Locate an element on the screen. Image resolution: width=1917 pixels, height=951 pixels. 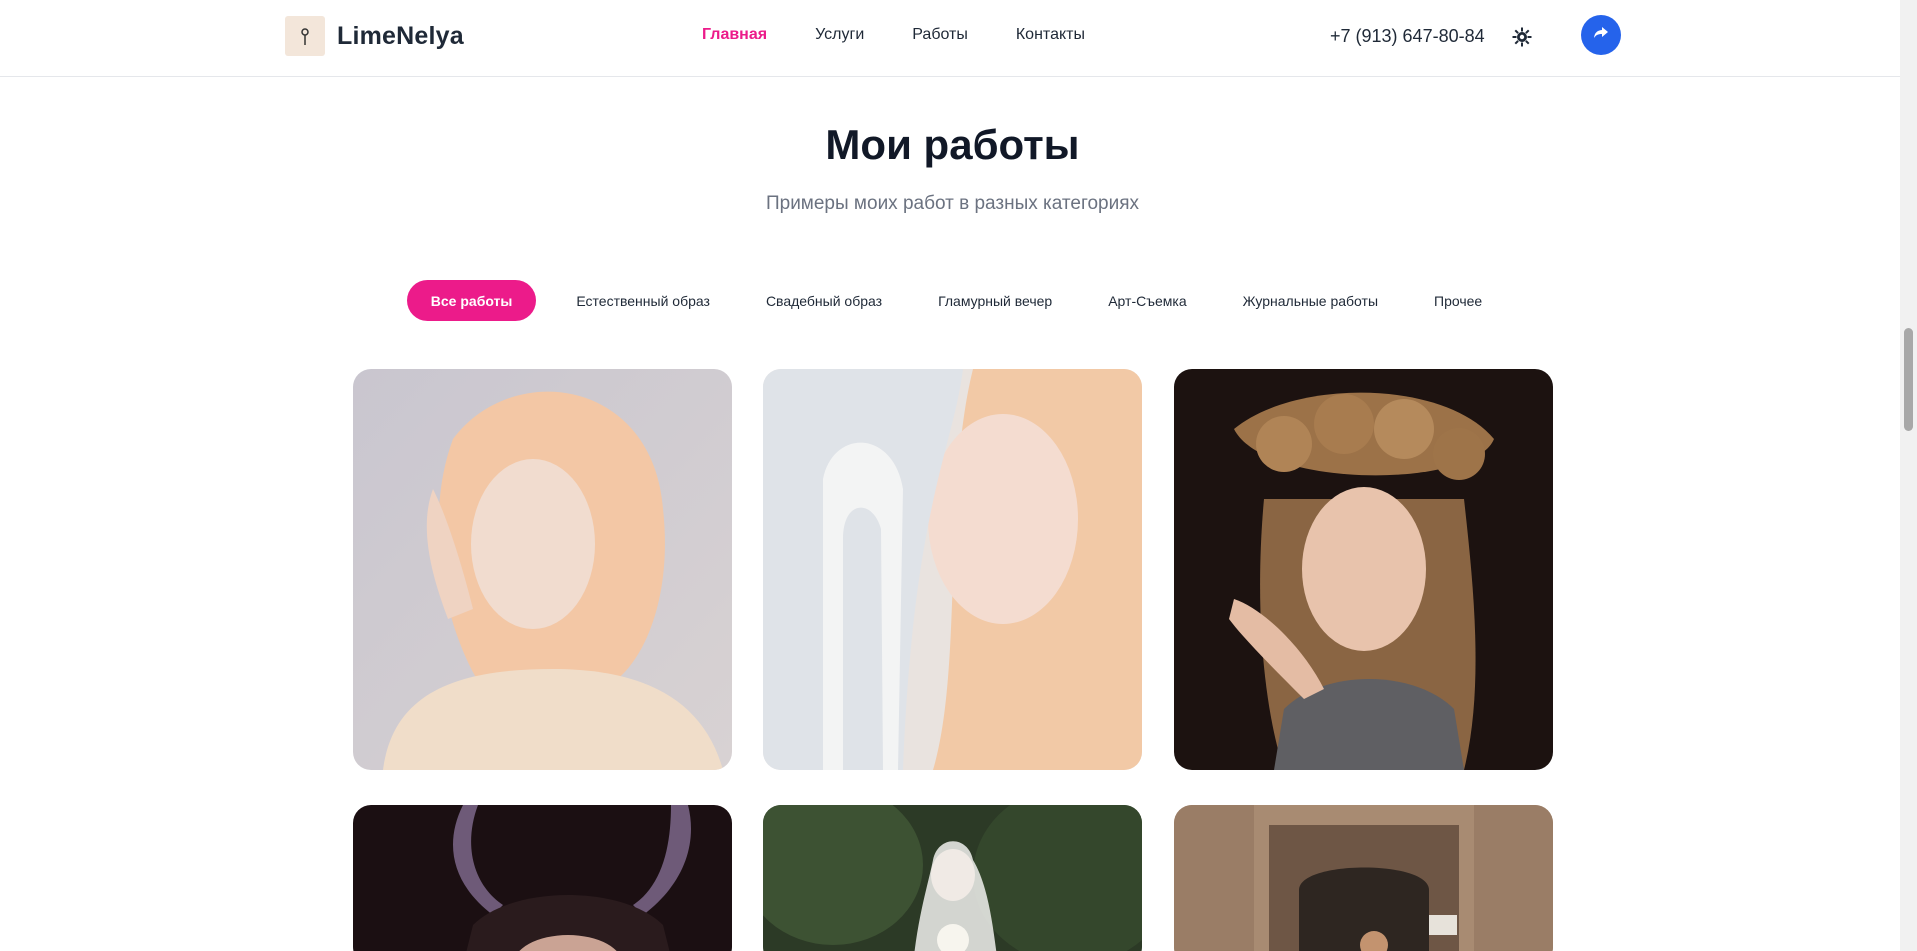
section-title: Мои работы is located at coordinates (952, 144).